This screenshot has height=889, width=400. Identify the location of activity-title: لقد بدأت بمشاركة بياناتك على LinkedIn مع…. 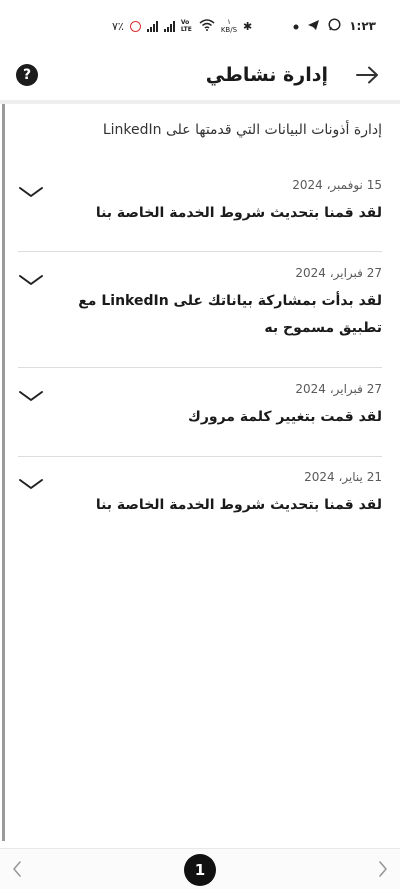
(230, 314).